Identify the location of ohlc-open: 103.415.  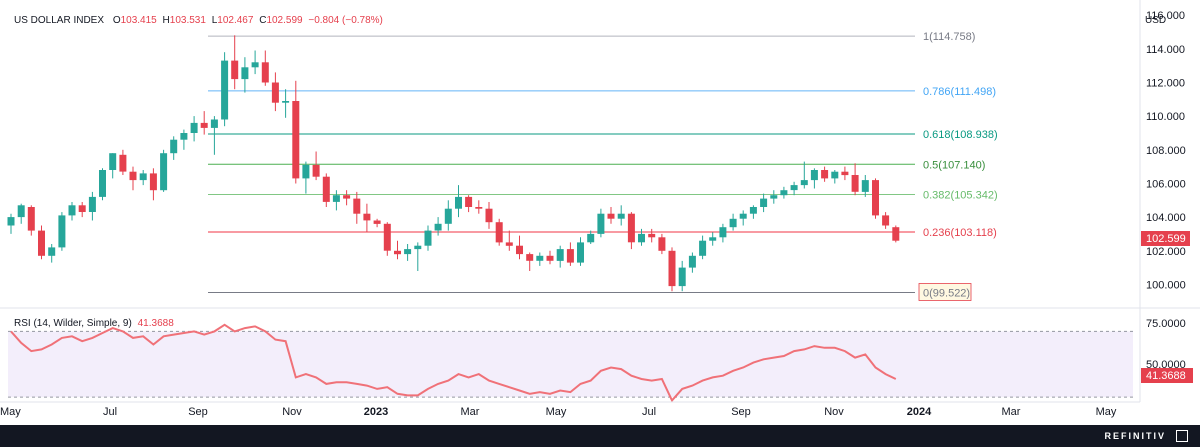
(138, 20).